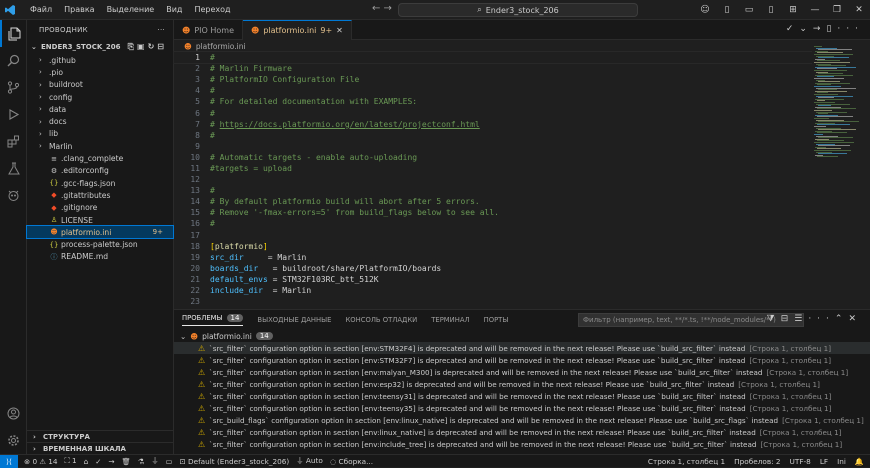 This screenshot has width=870, height=468. What do you see at coordinates (98, 461) in the screenshot?
I see `pio-build-icon: ✓` at bounding box center [98, 461].